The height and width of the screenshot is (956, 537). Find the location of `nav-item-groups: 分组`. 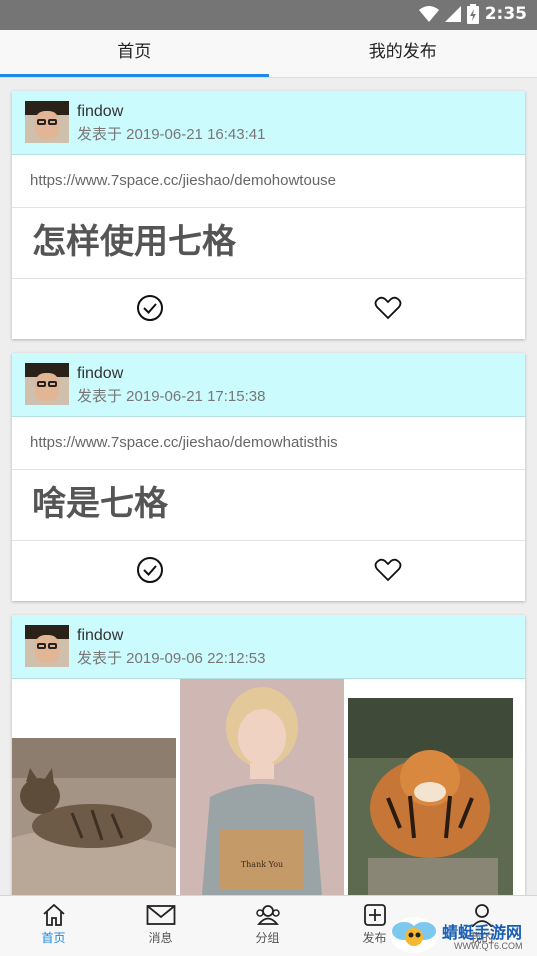

nav-item-groups: 分组 is located at coordinates (267, 926).